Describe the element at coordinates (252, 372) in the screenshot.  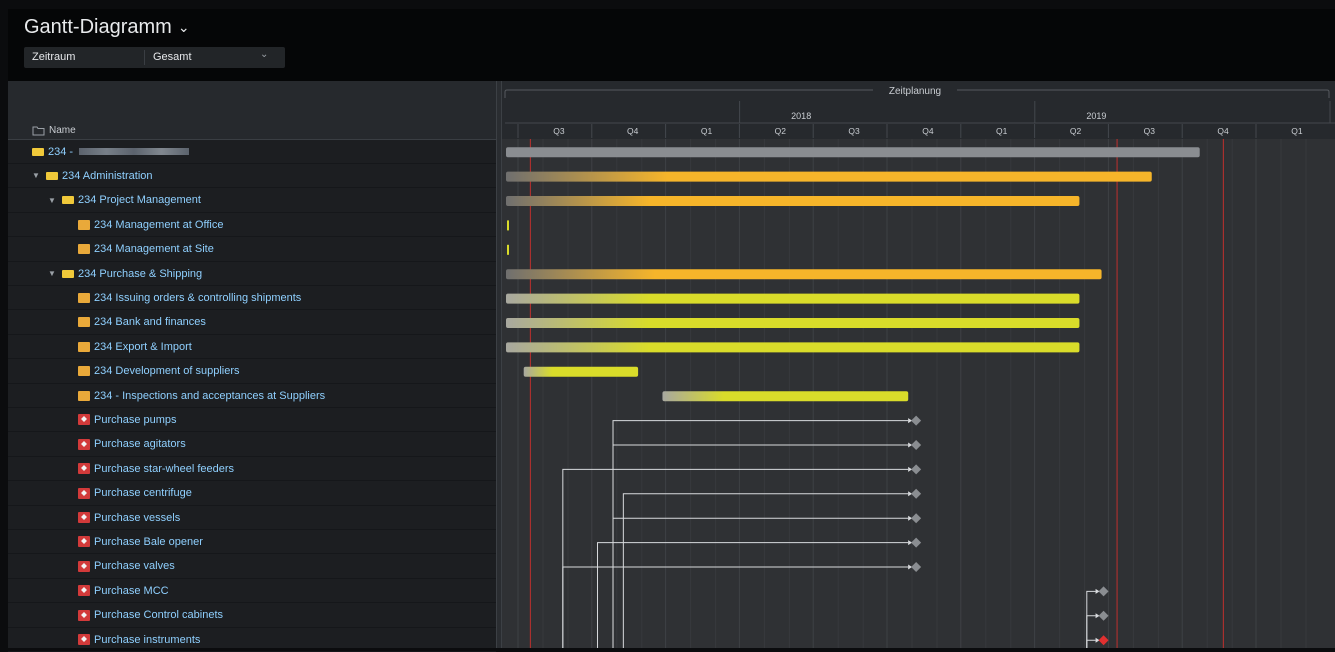
I see `tree-row: 234 Development of suppliers` at that location.